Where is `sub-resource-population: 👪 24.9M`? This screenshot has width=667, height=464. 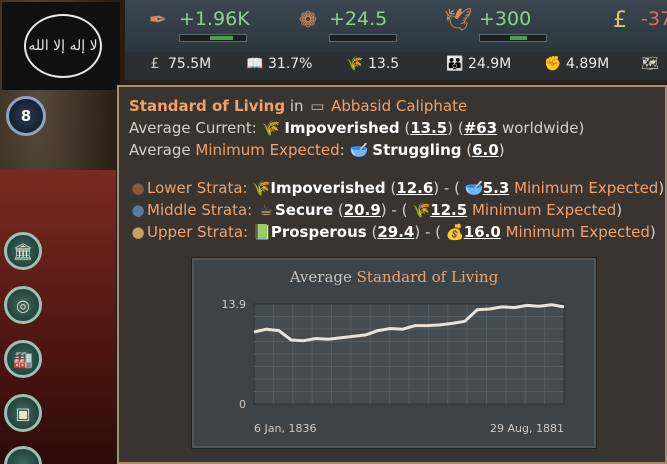
sub-resource-population: 👪 24.9M is located at coordinates (478, 67).